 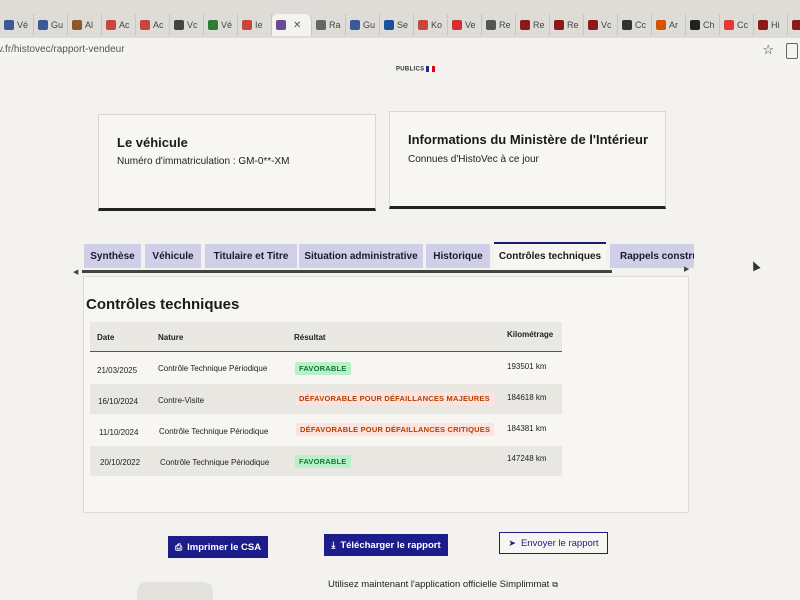 What do you see at coordinates (323, 368) in the screenshot?
I see `status-badge: FAVORABLE` at bounding box center [323, 368].